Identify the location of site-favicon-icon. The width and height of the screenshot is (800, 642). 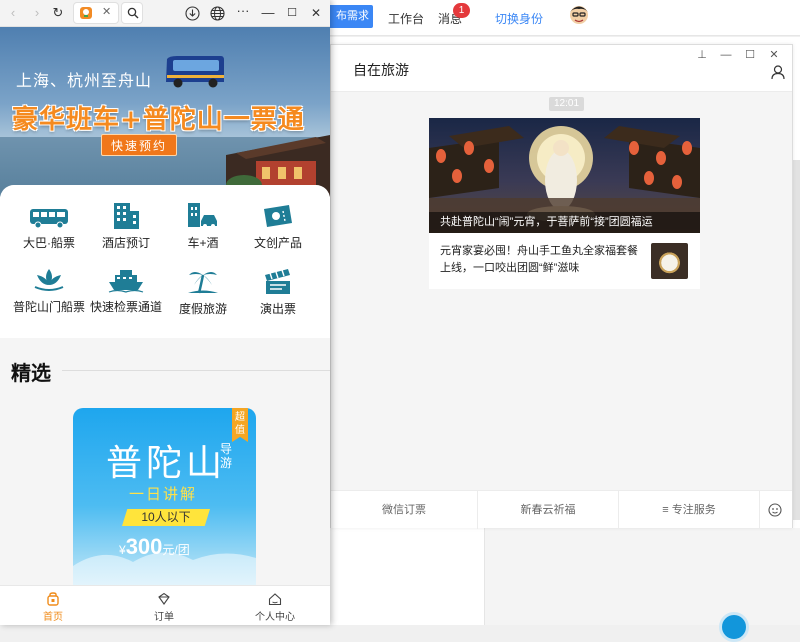
(86, 13).